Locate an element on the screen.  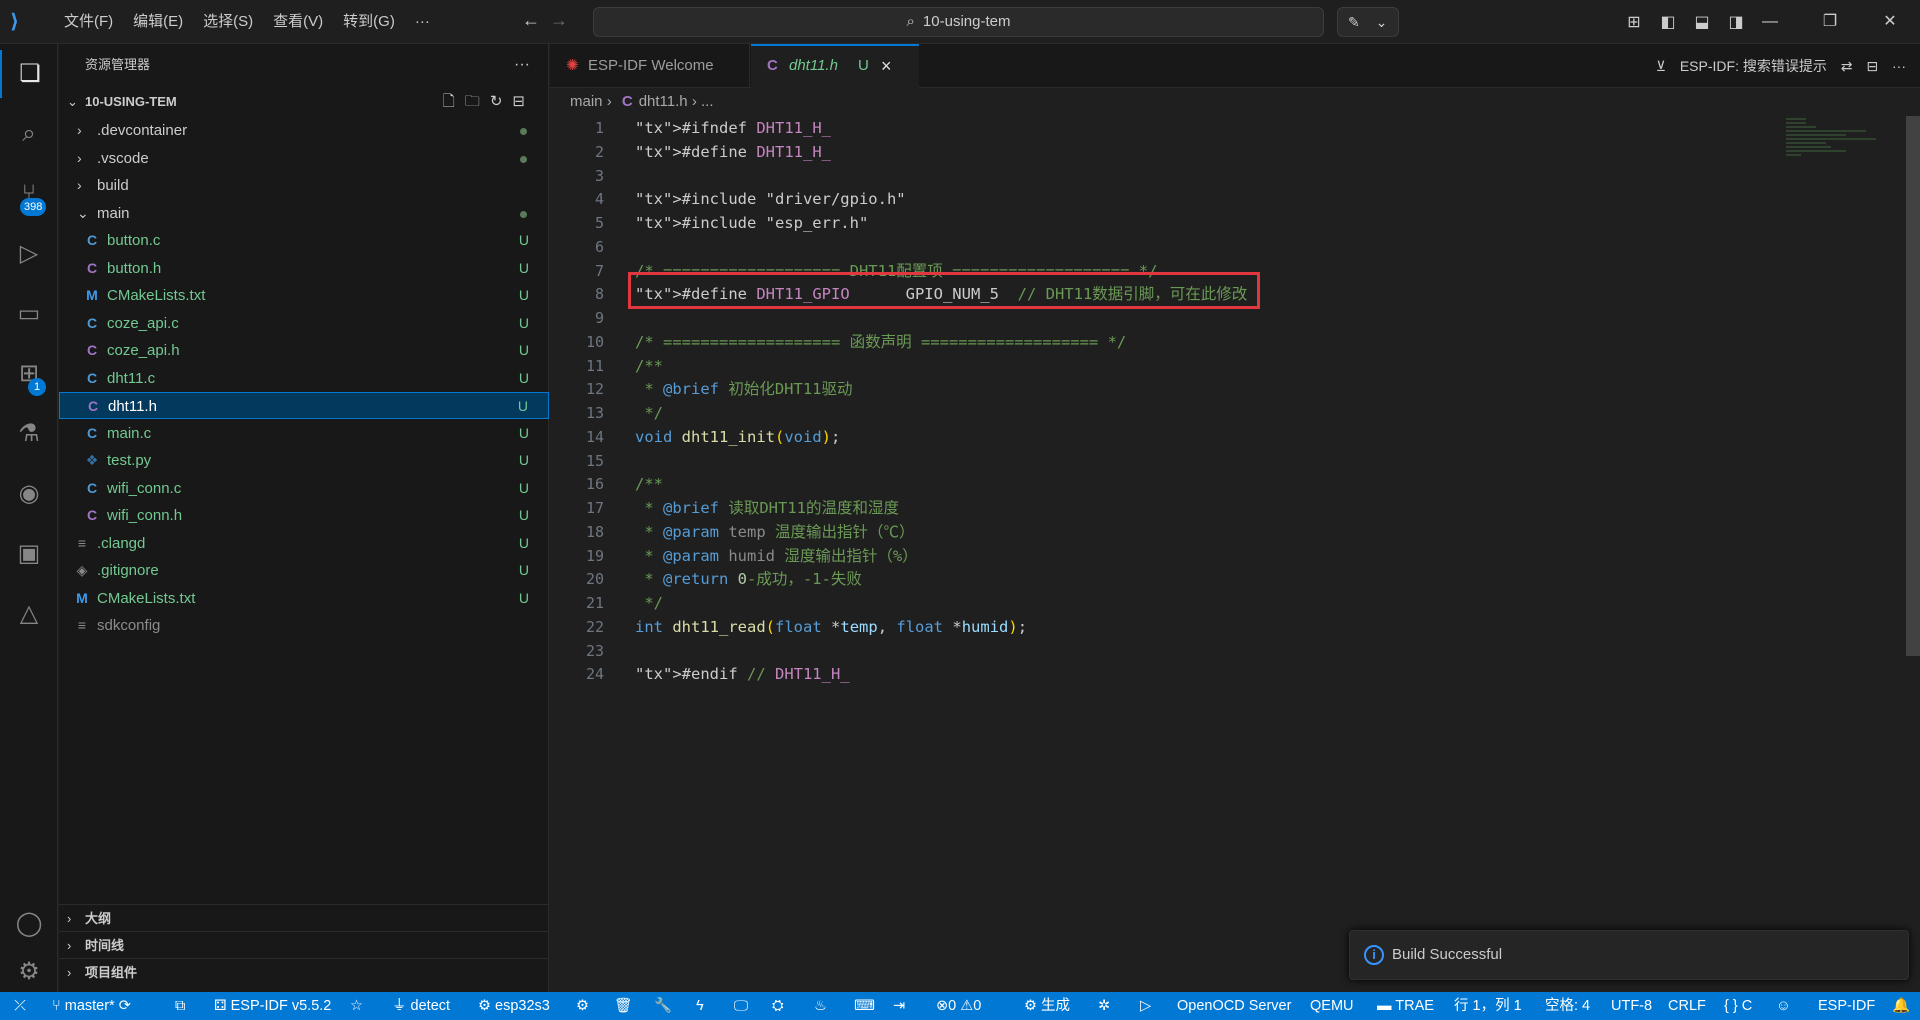
search-view-icon: ⌕ is located at coordinates (29, 134).